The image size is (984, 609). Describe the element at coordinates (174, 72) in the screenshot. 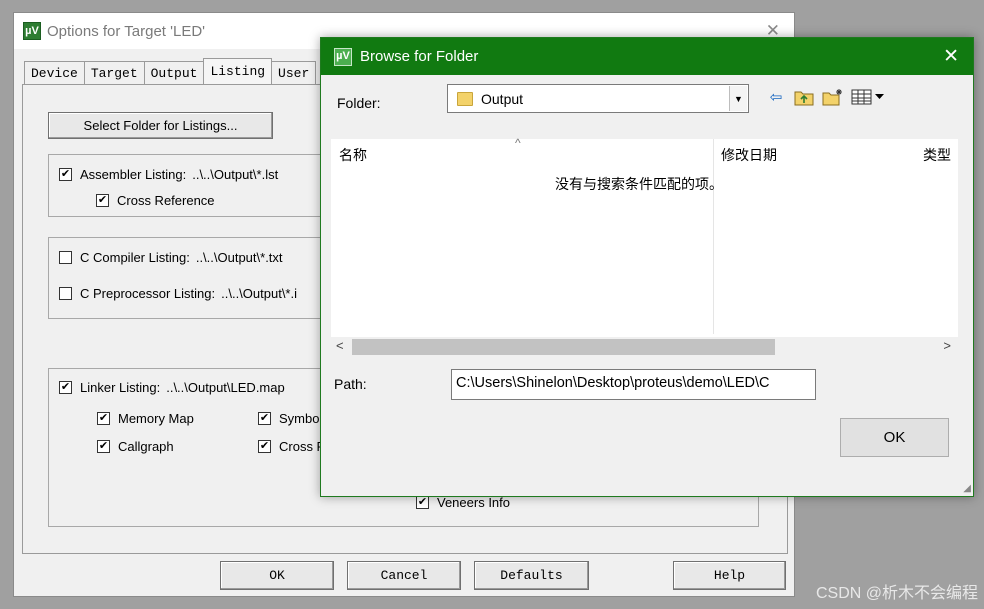

I see `tab-output: Output` at that location.